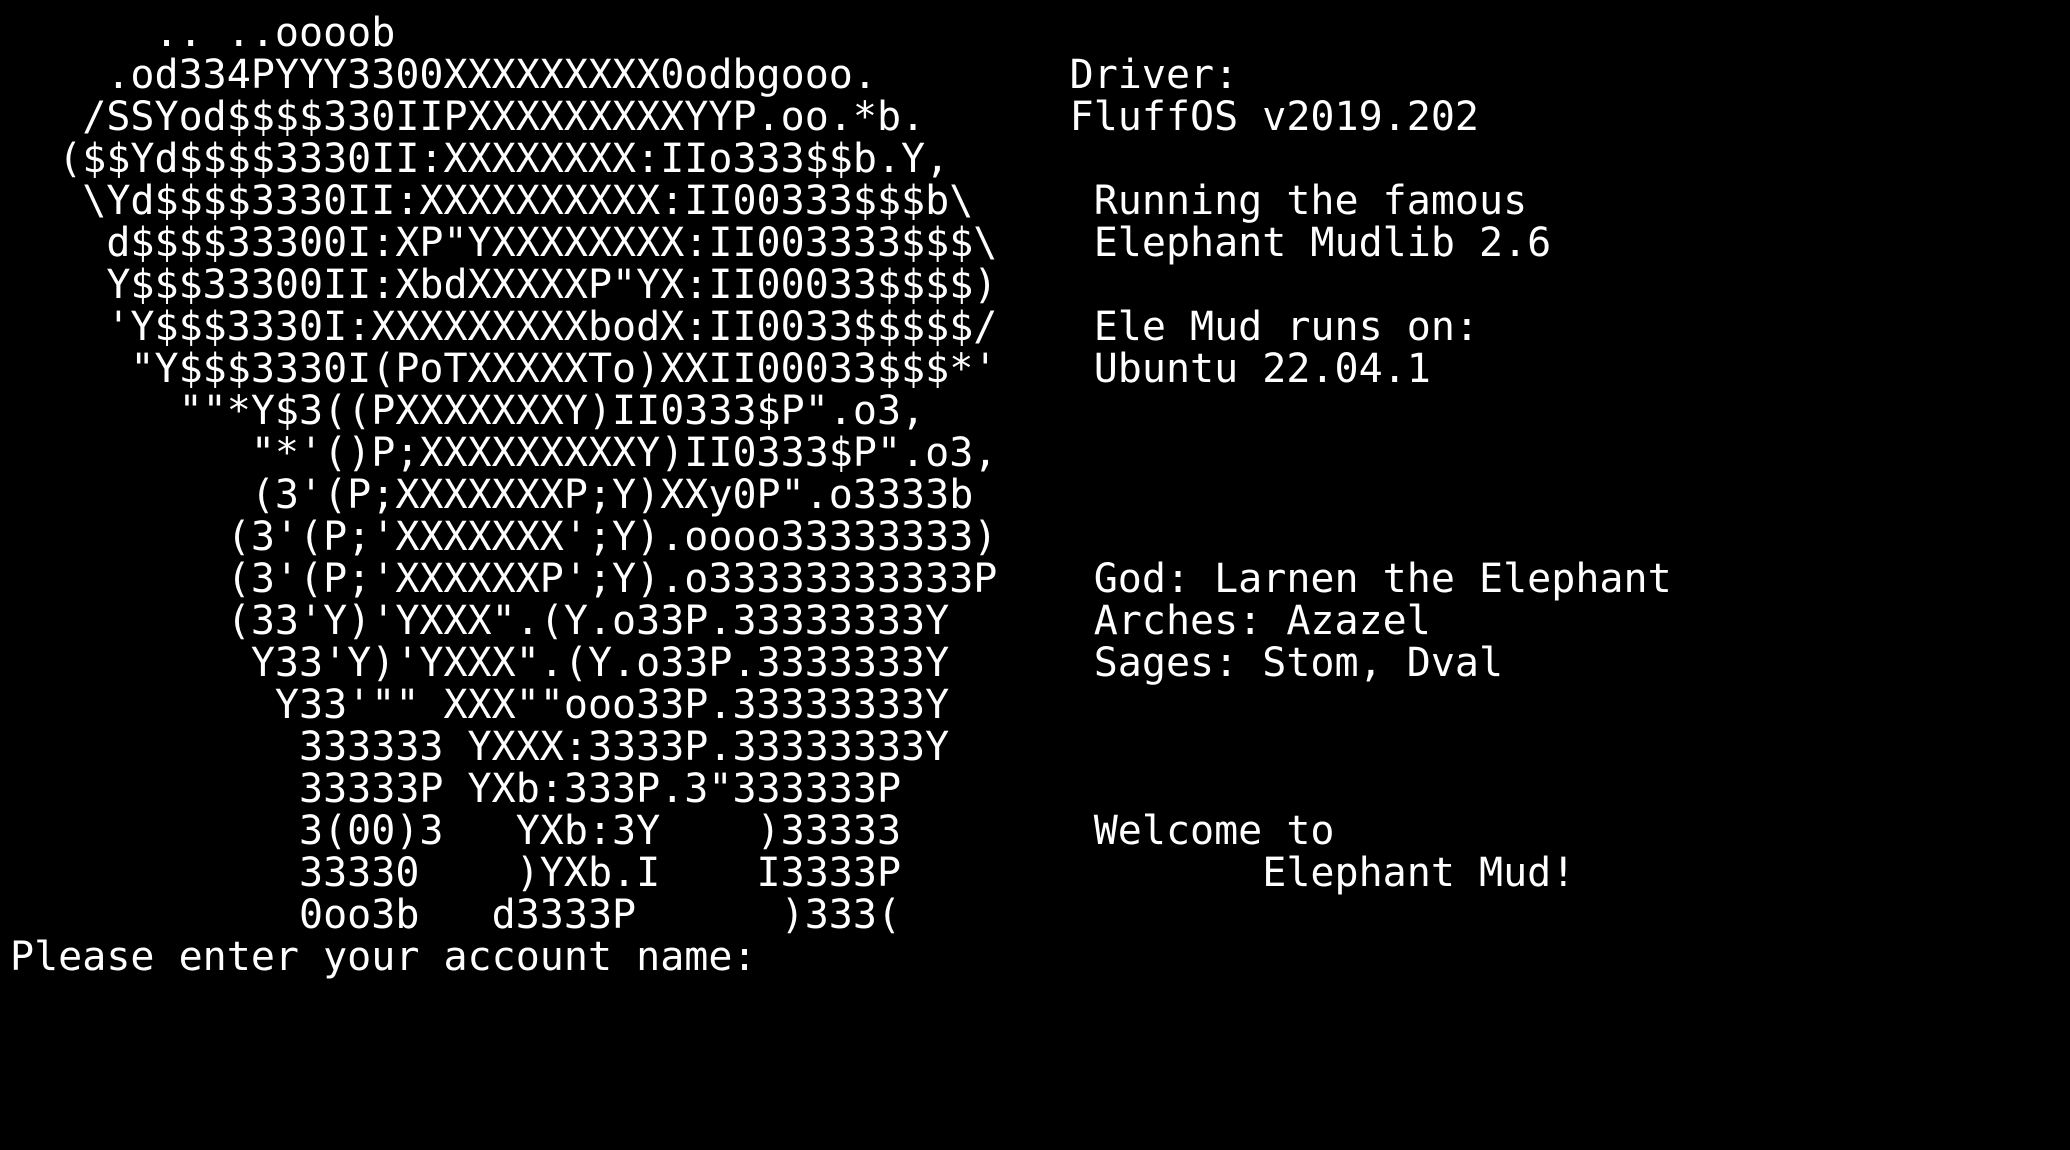 This screenshot has width=2070, height=1150. What do you see at coordinates (841, 957) in the screenshot?
I see `account-name-prompt: Please enter your account name:` at bounding box center [841, 957].